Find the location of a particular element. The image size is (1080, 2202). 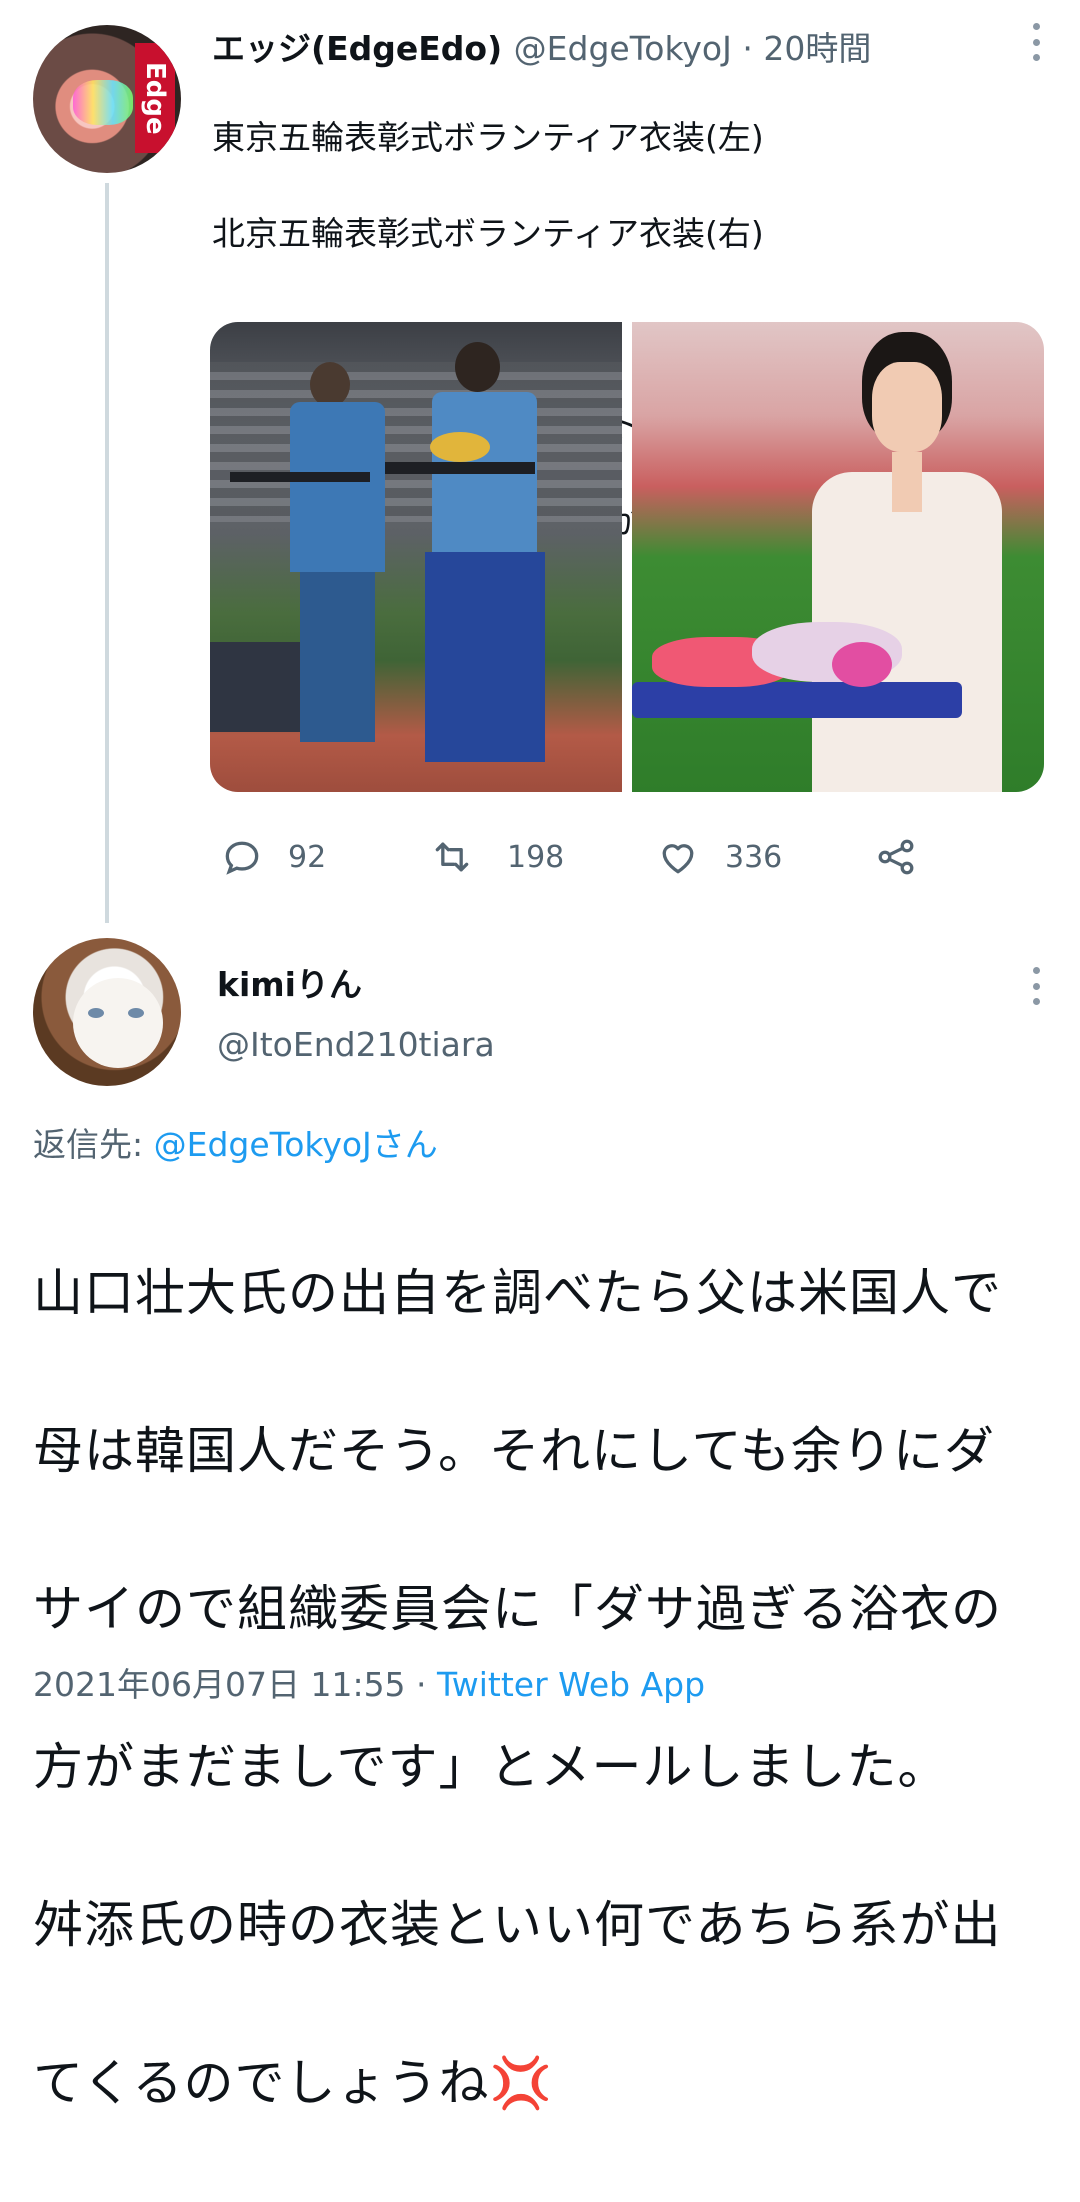

reply-footer: 2021年06月07日 11:55 · Twitter Web App is located at coordinates (369, 1682).